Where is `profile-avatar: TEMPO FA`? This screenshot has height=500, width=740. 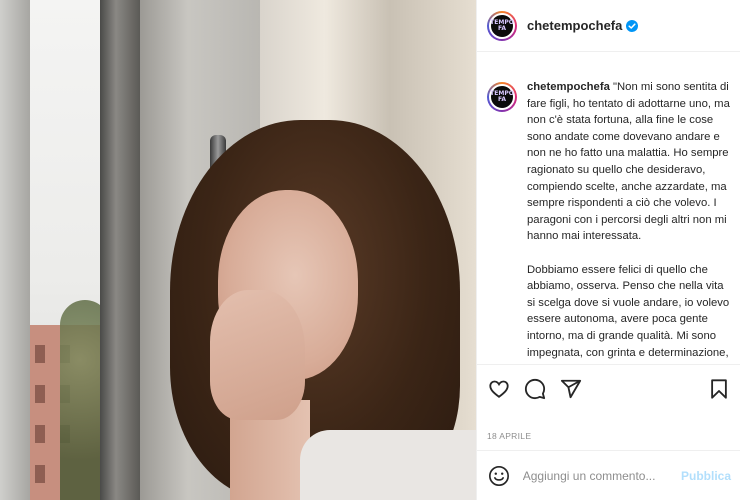 profile-avatar: TEMPO FA is located at coordinates (502, 25).